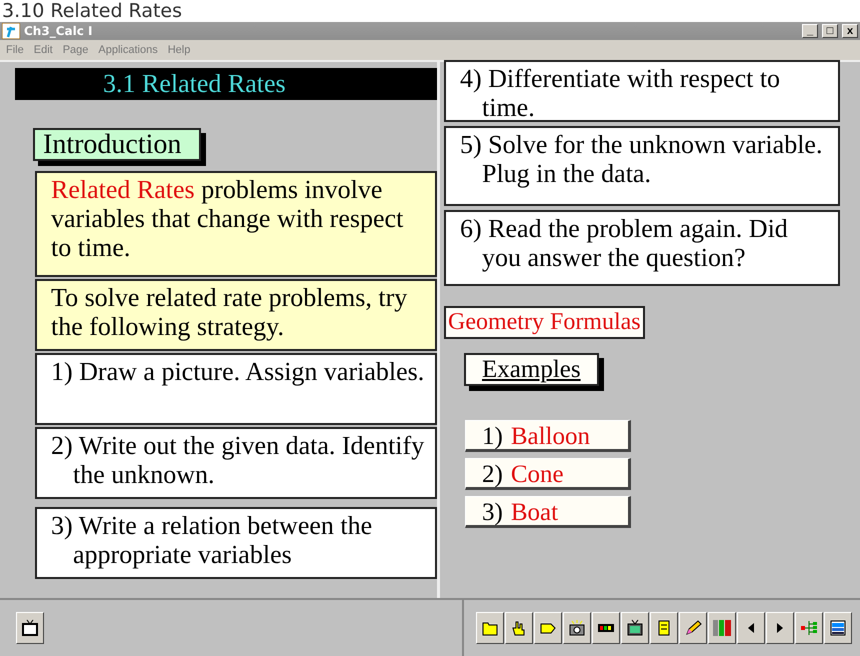 This screenshot has width=860, height=656. What do you see at coordinates (850, 31) in the screenshot?
I see `window-control: x` at bounding box center [850, 31].